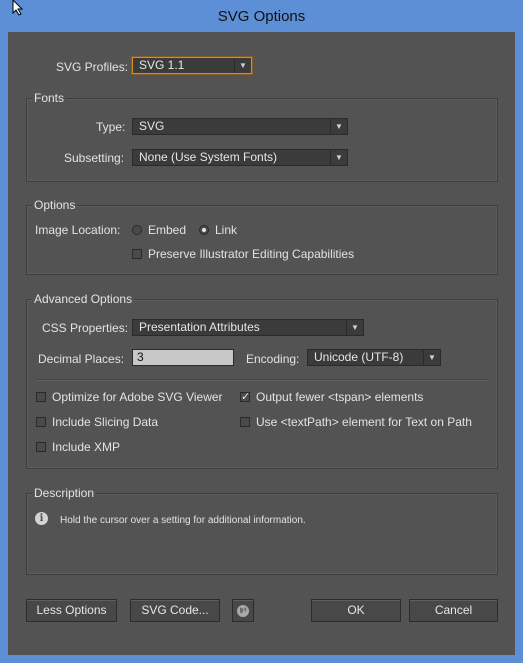 This screenshot has height=663, width=523. I want to click on description-group-title: Description, so click(64, 493).